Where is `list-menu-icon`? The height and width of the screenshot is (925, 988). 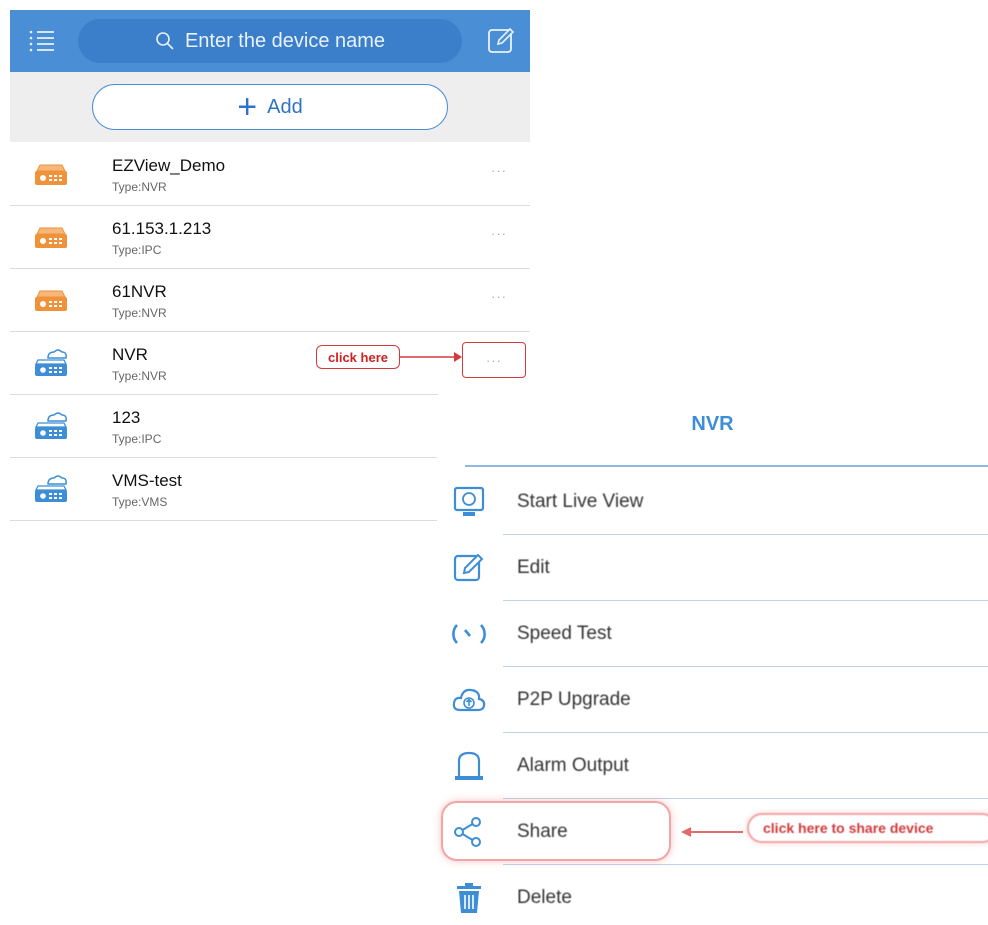
list-menu-icon is located at coordinates (42, 41).